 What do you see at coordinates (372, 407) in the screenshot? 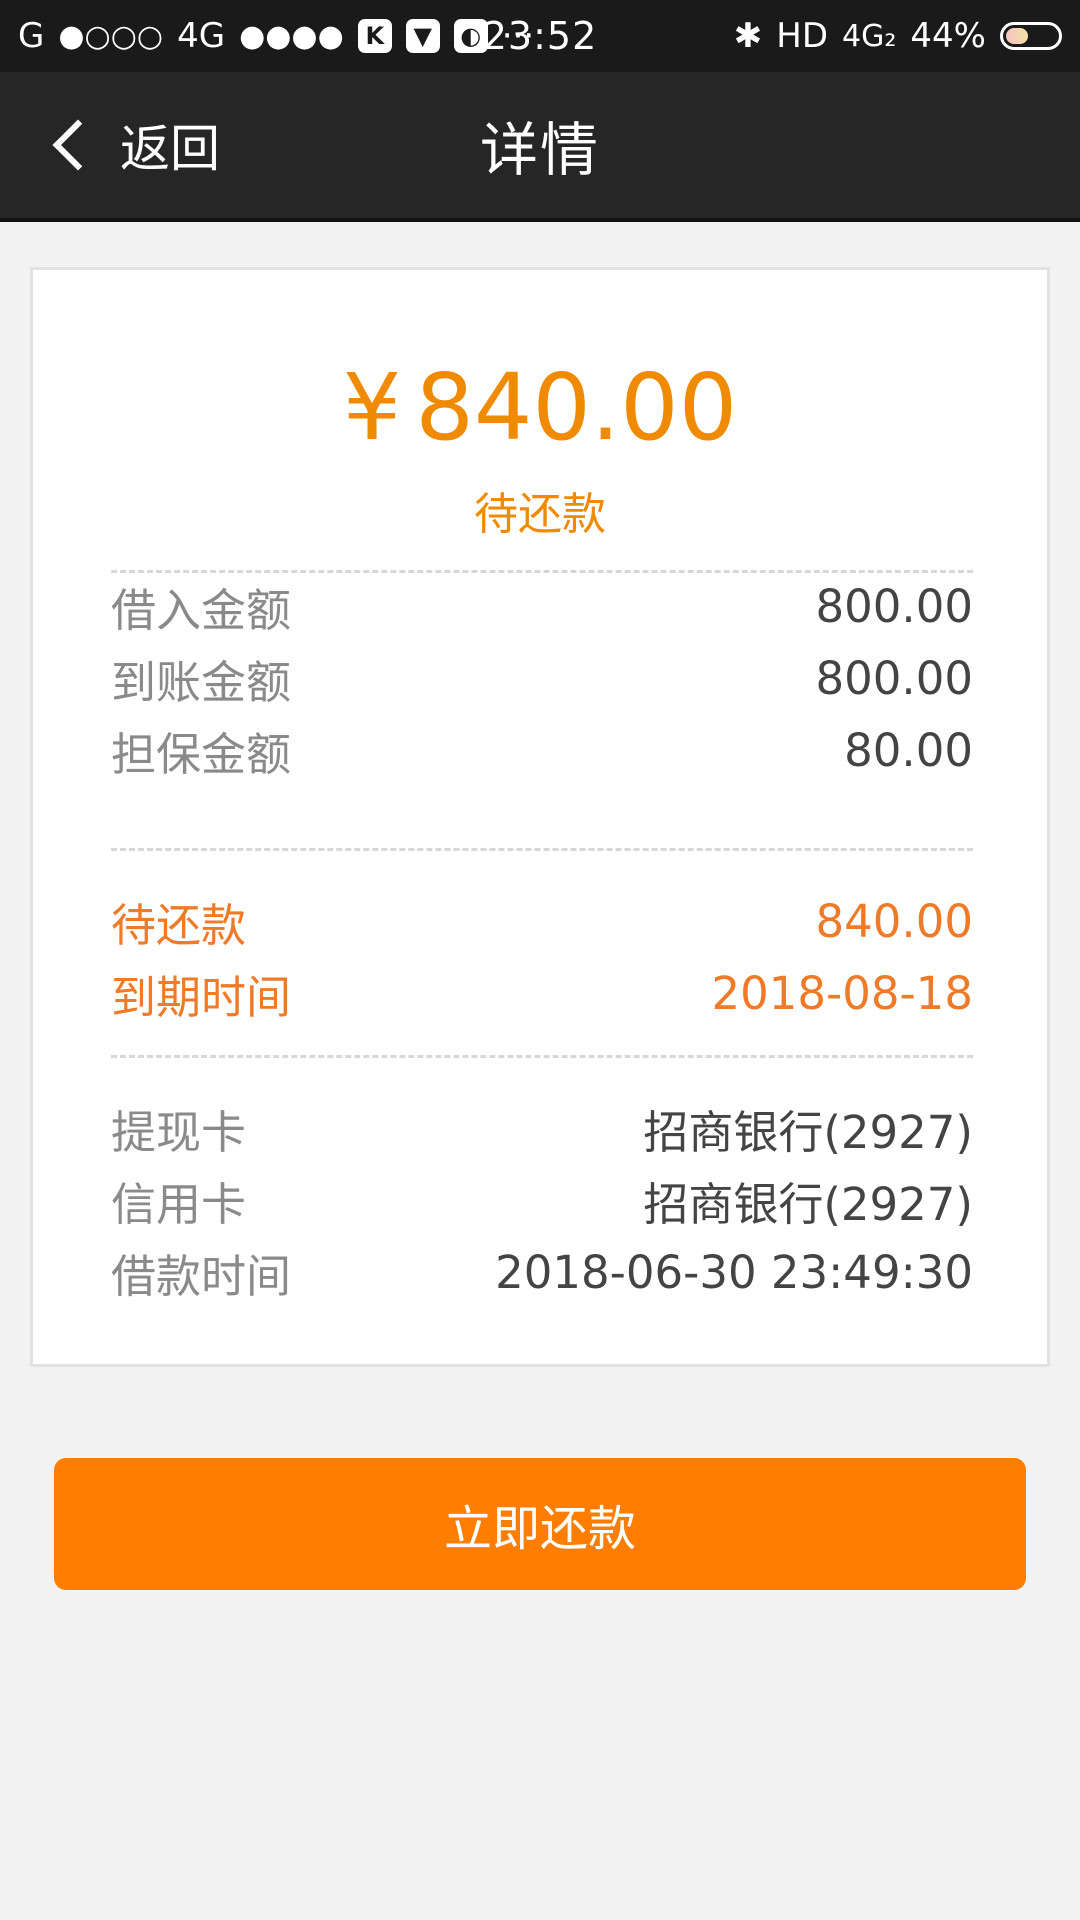
I see `currency-symbol: ¥` at bounding box center [372, 407].